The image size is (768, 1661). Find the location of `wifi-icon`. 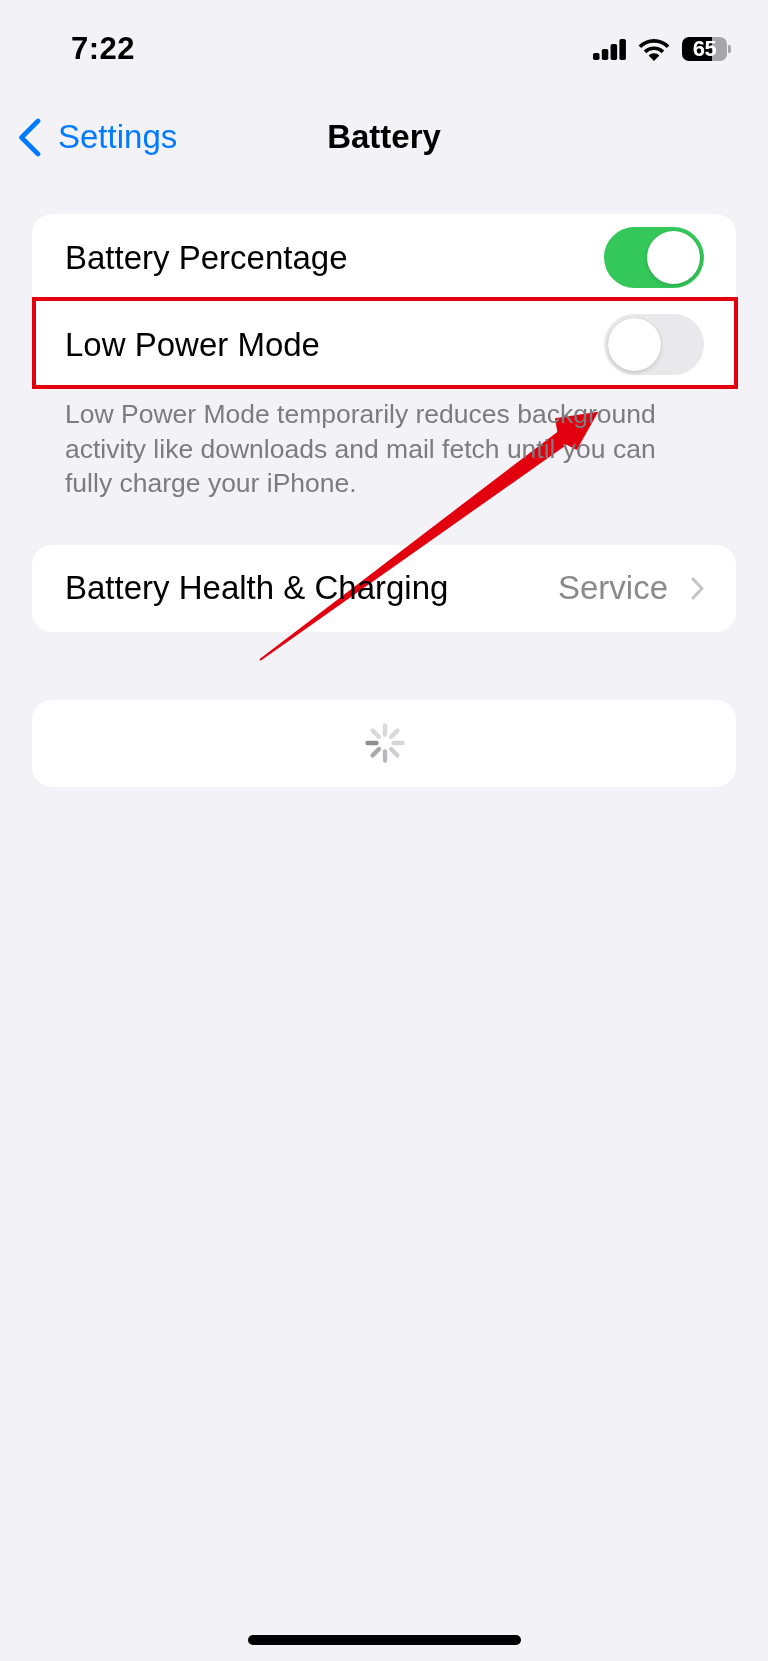

wifi-icon is located at coordinates (654, 49).